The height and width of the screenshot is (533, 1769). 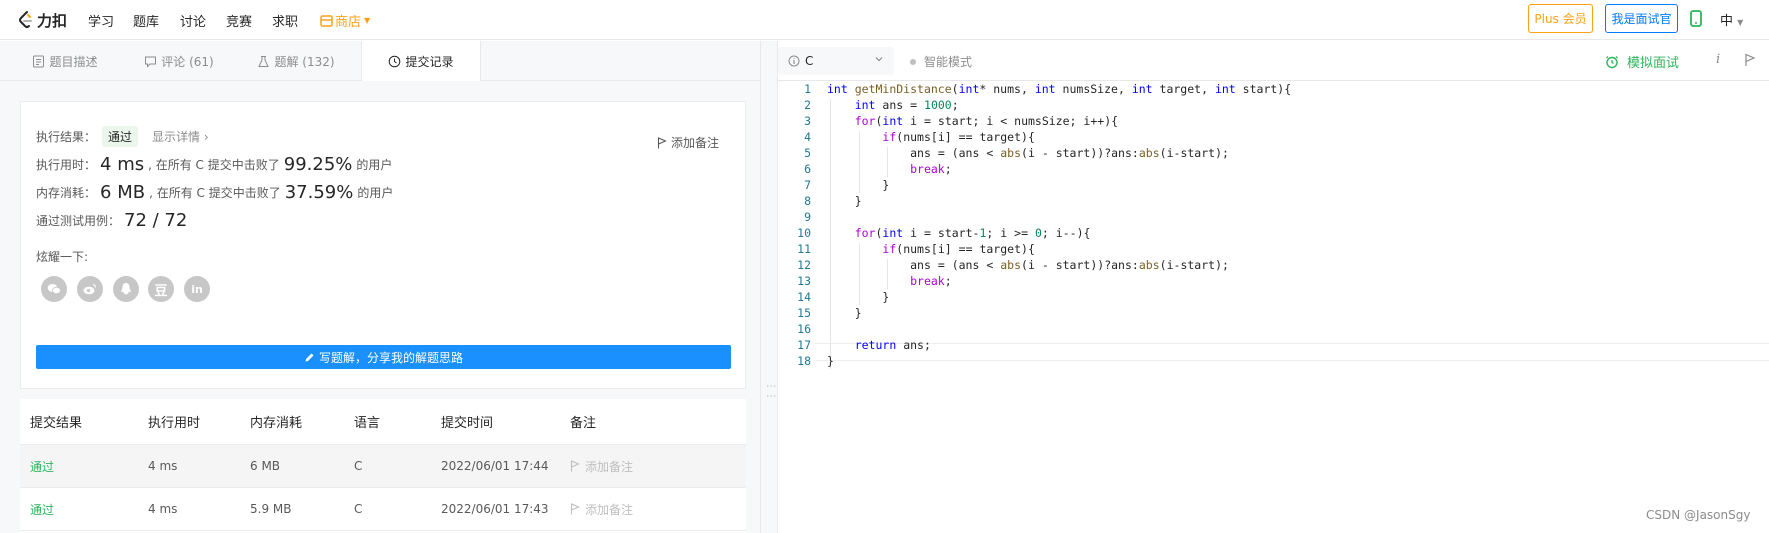 I want to click on header-language: 语言, so click(x=367, y=423).